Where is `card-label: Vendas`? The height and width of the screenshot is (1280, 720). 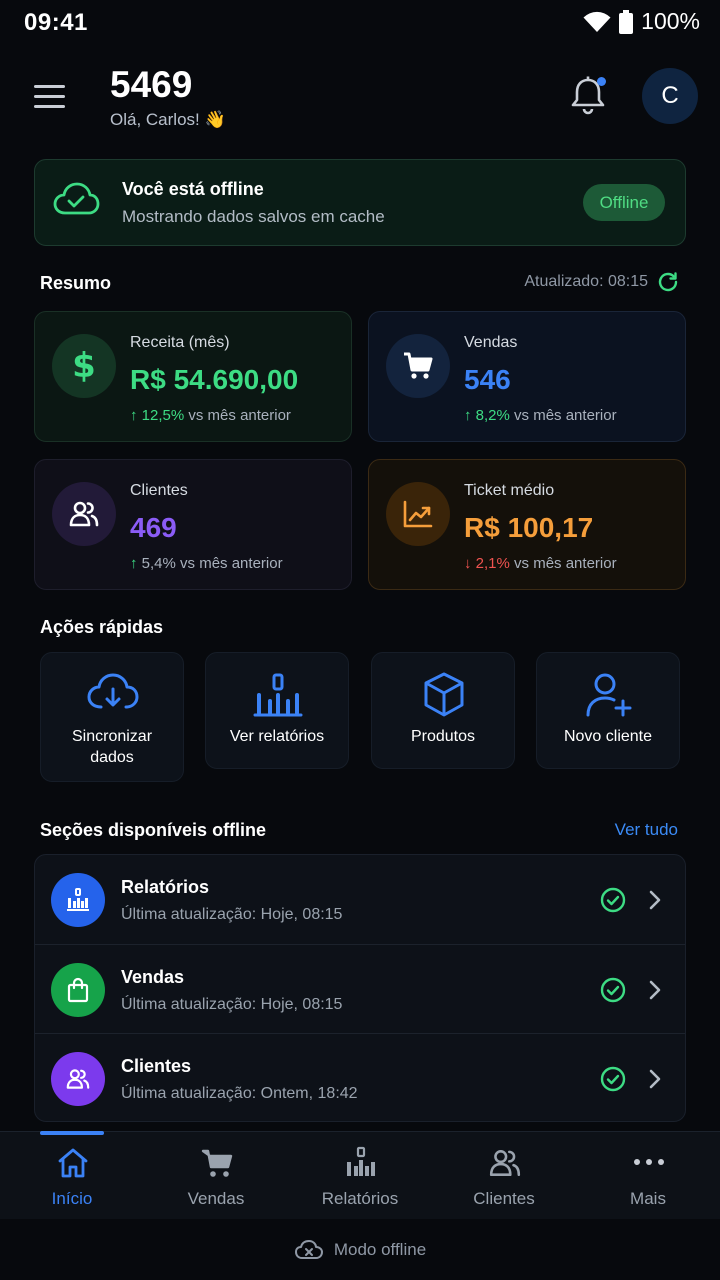 card-label: Vendas is located at coordinates (491, 342).